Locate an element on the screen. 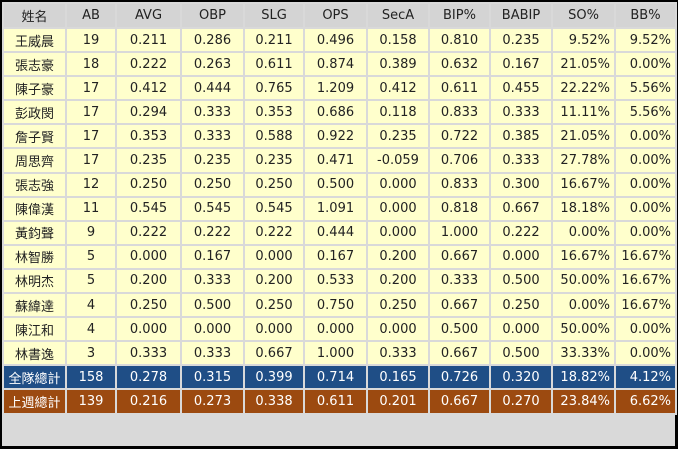  cell-avg: 0.000 is located at coordinates (148, 329).